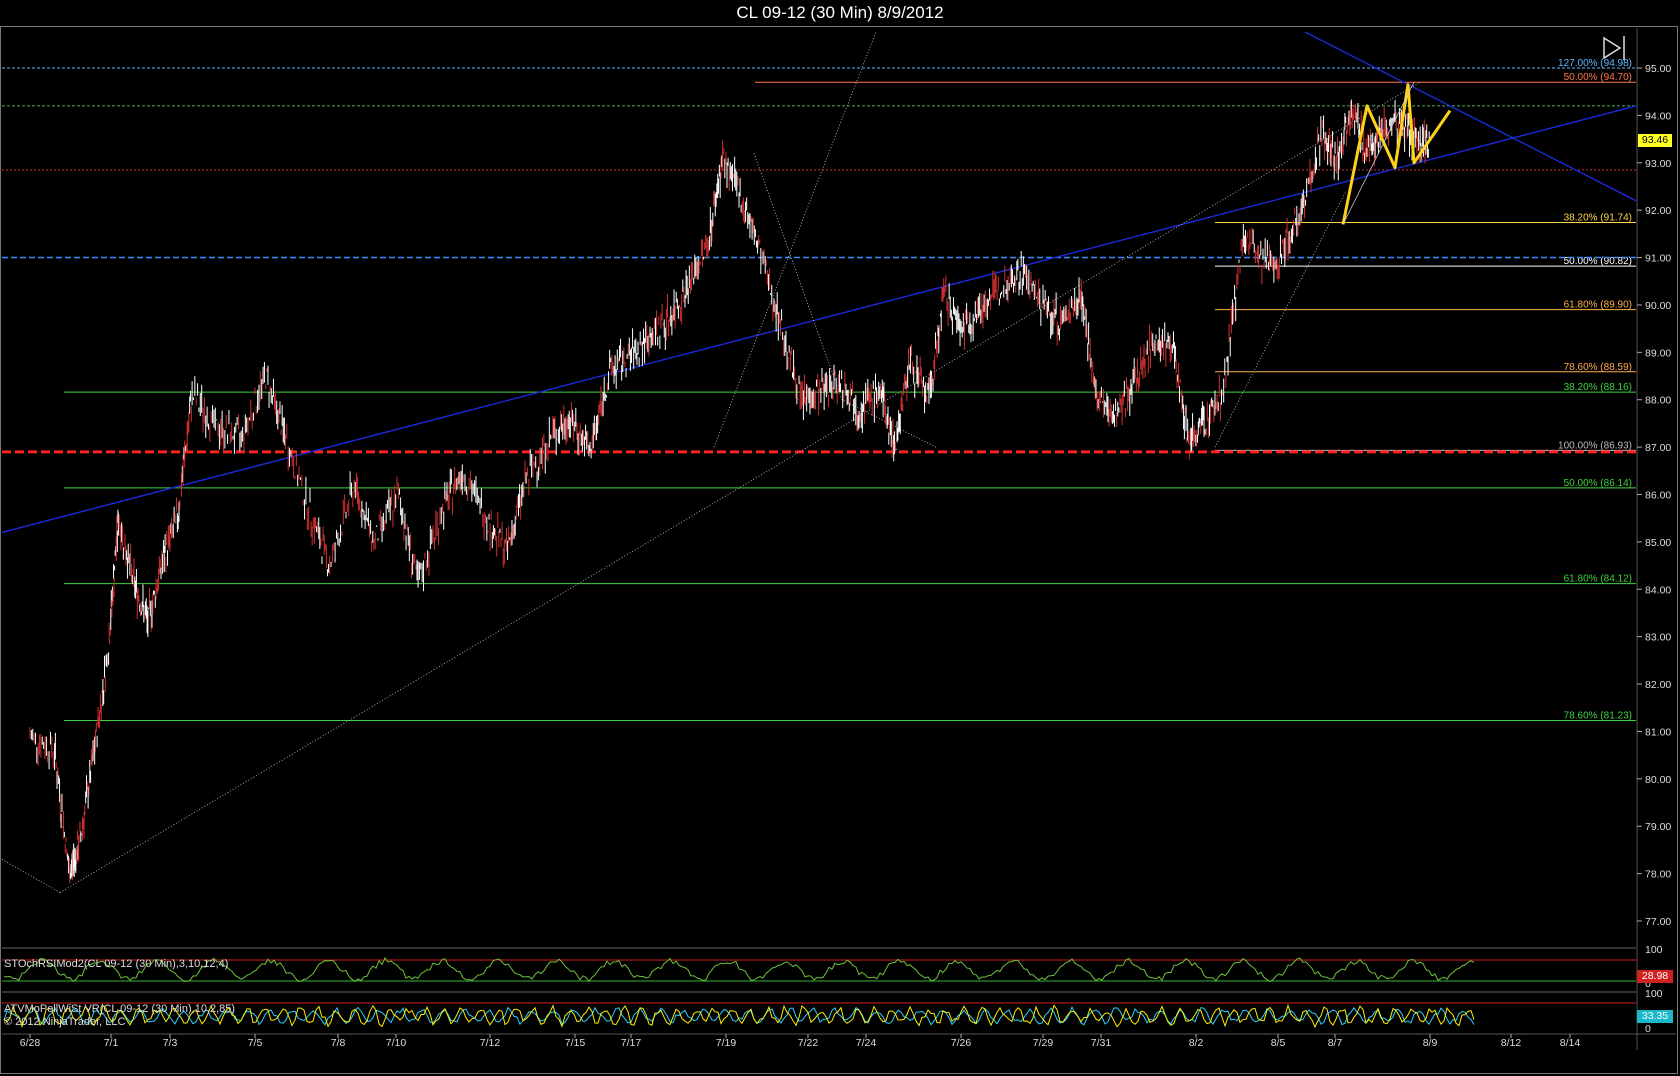 Image resolution: width=1680 pixels, height=1076 pixels. What do you see at coordinates (1335, 1043) in the screenshot?
I see `time-tick-label: 8/7` at bounding box center [1335, 1043].